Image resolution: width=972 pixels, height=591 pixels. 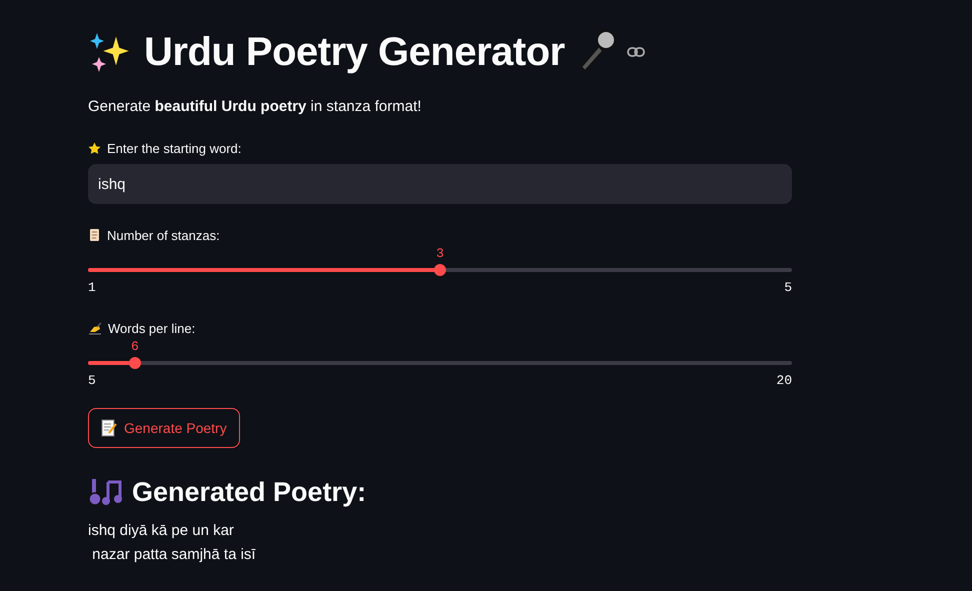 What do you see at coordinates (440, 253) in the screenshot?
I see `slider-value: 3` at bounding box center [440, 253].